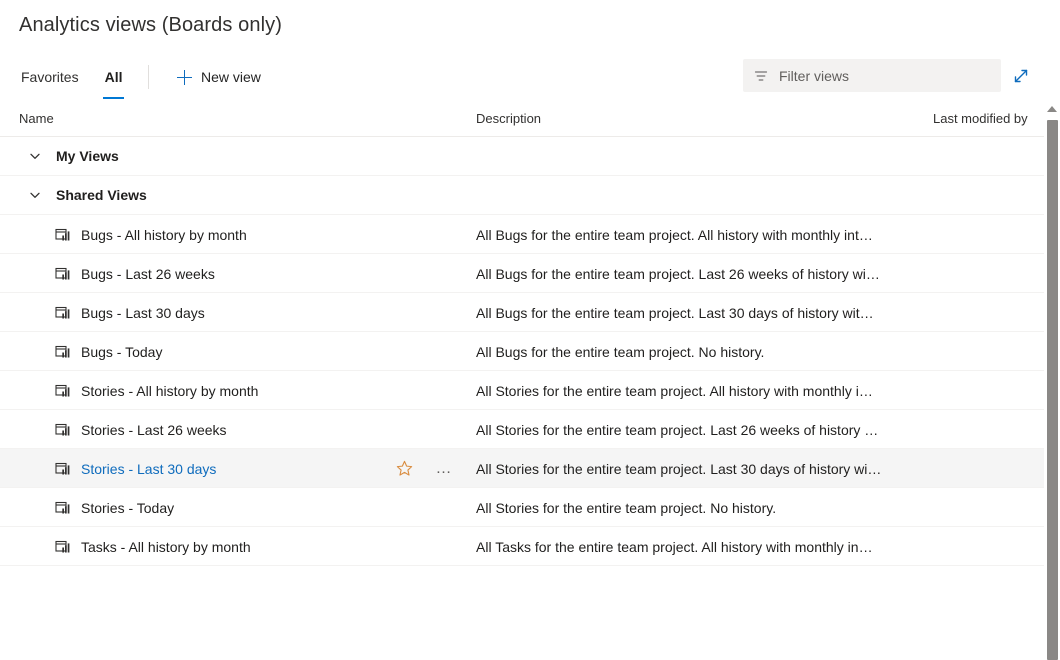  I want to click on view-name-link: Stories - Last 30 days, so click(148, 469).